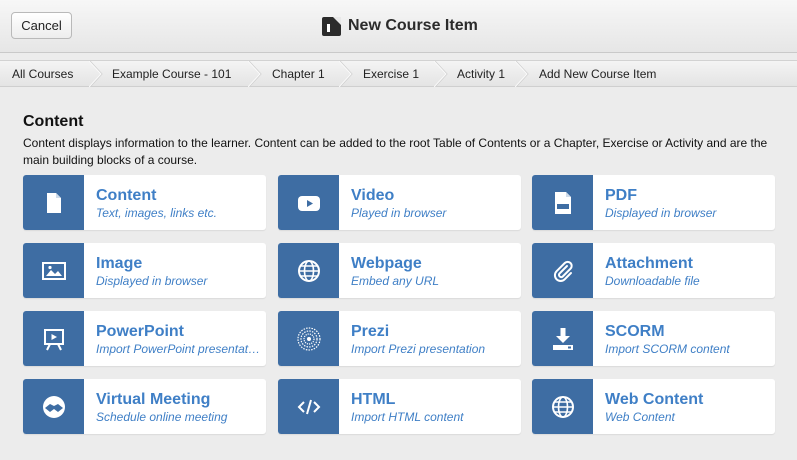 This screenshot has height=460, width=797. I want to click on item-name: Video, so click(373, 195).